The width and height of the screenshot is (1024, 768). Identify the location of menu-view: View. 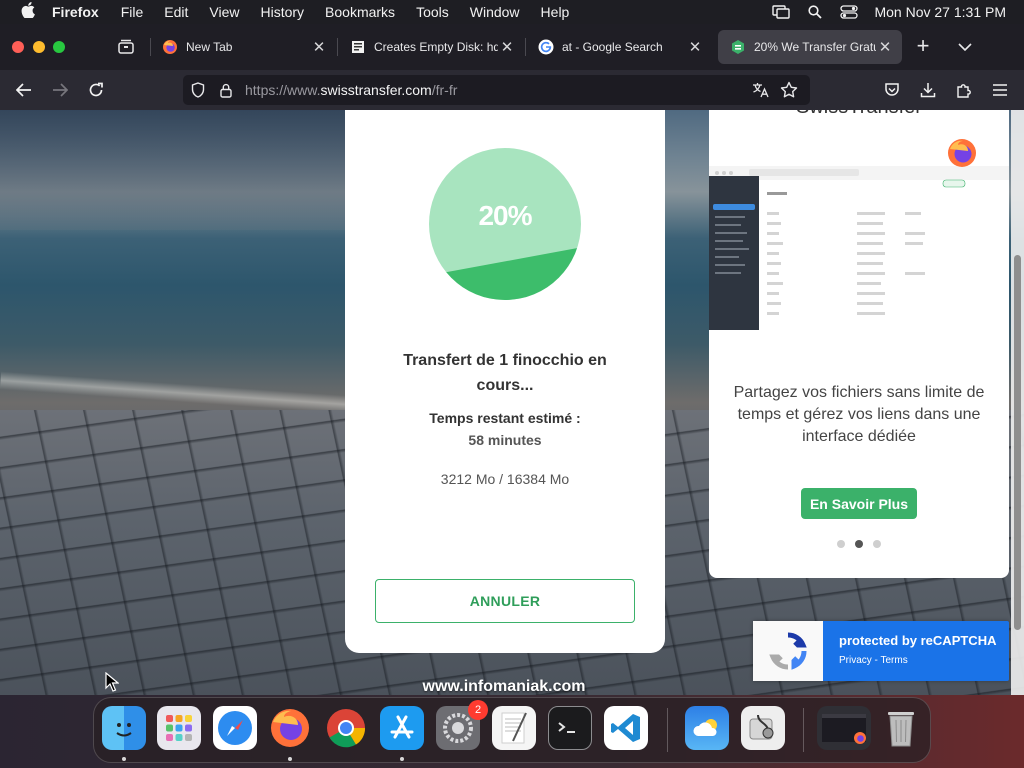
(224, 12).